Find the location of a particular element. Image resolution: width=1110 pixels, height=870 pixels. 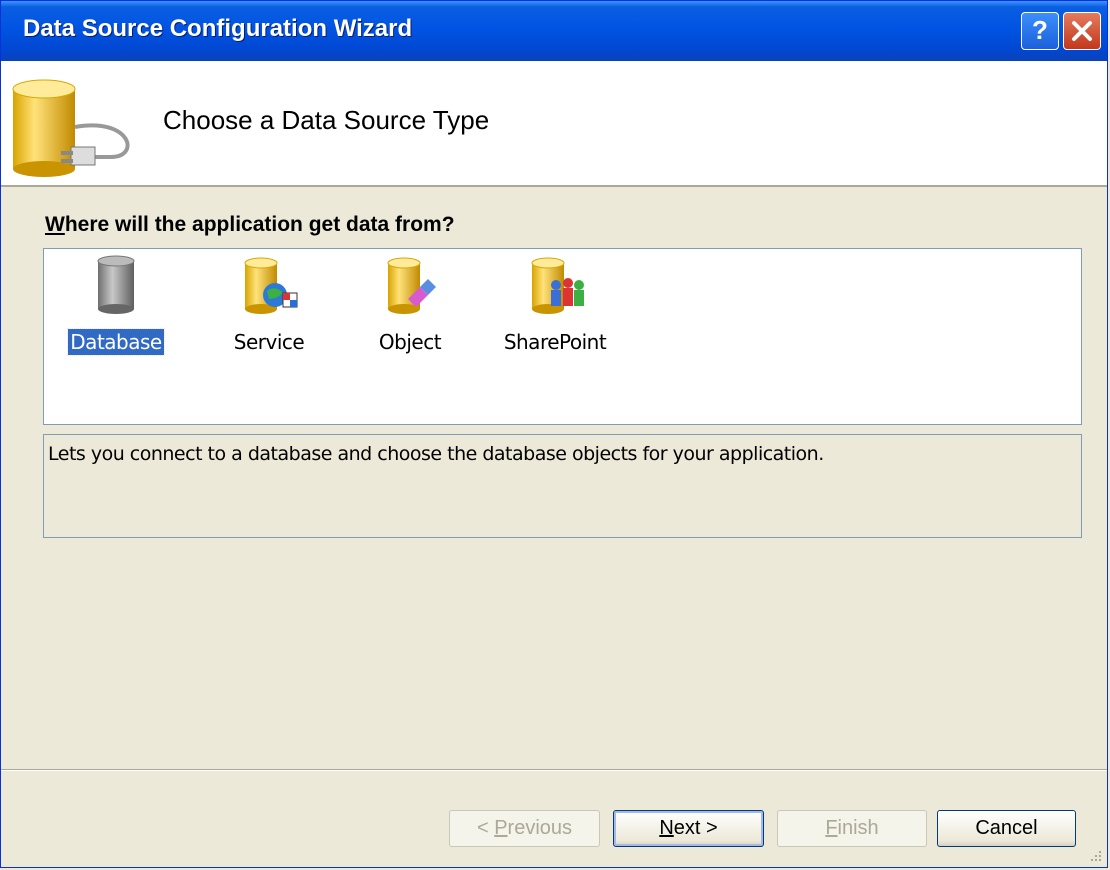

cancel-label: Cancel is located at coordinates (1006, 828).